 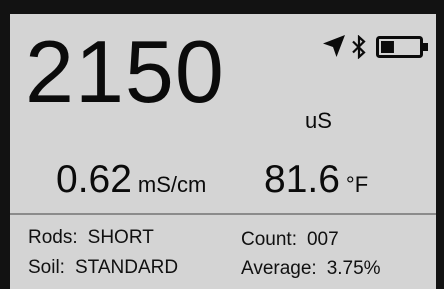 I want to click on soil-label: Soil:, so click(x=46, y=267).